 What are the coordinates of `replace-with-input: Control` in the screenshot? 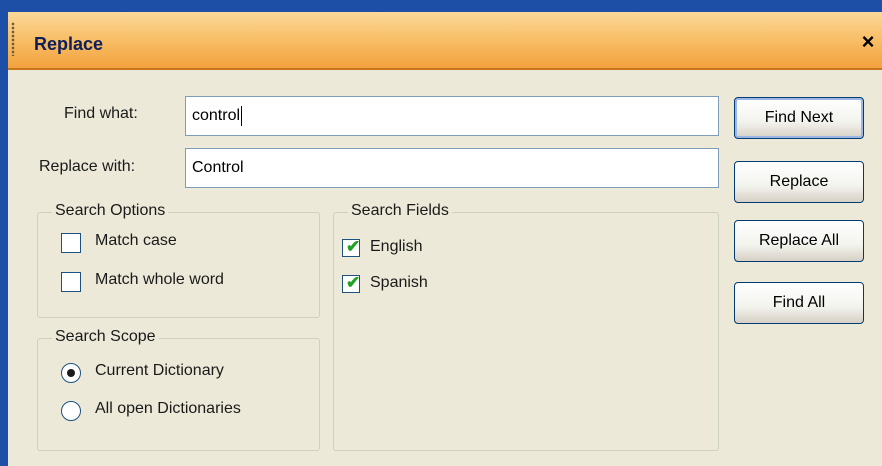 It's located at (452, 168).